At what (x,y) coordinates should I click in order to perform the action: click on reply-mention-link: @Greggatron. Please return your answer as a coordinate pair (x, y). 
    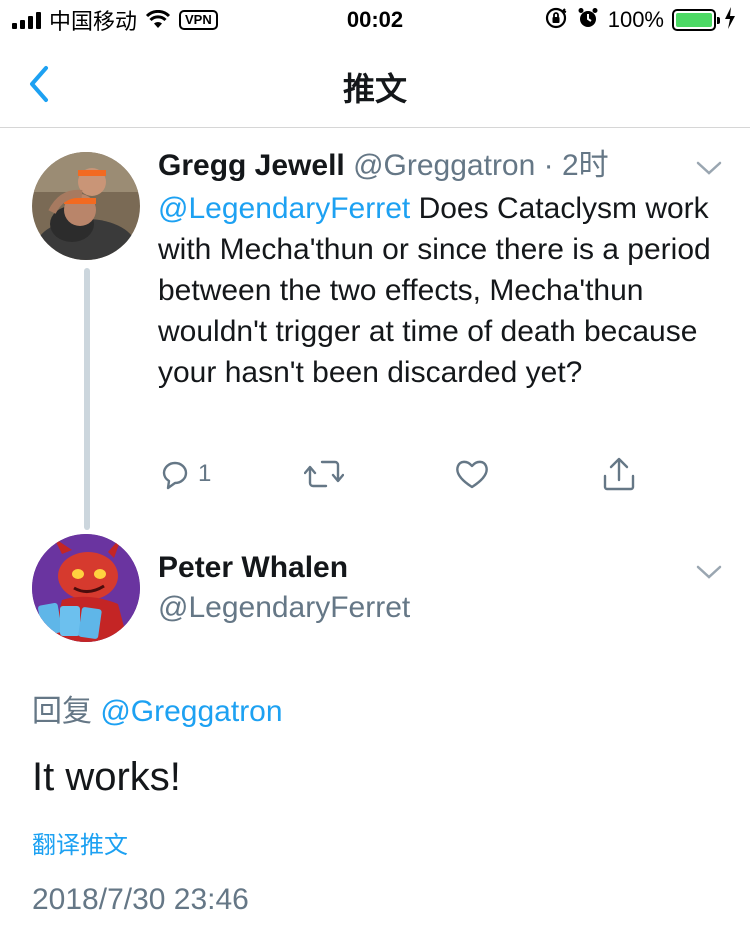
    Looking at the image, I should click on (191, 711).